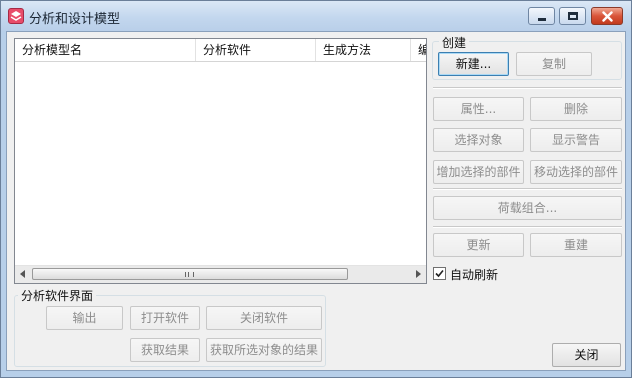  Describe the element at coordinates (264, 350) in the screenshot. I see `get-selected-results-button: 获取所选对象的结果` at that location.